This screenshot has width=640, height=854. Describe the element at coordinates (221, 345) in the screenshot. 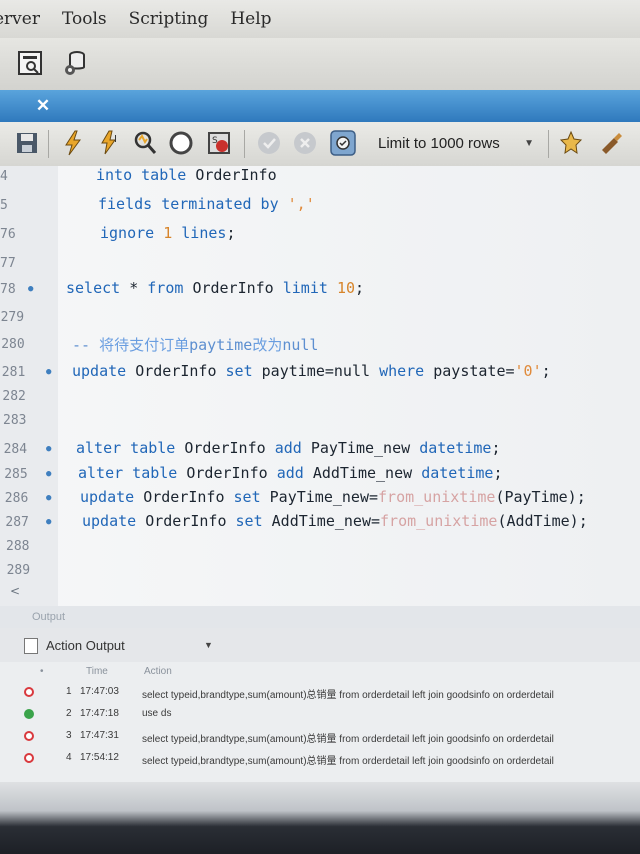

I see `code-token: paytime` at that location.